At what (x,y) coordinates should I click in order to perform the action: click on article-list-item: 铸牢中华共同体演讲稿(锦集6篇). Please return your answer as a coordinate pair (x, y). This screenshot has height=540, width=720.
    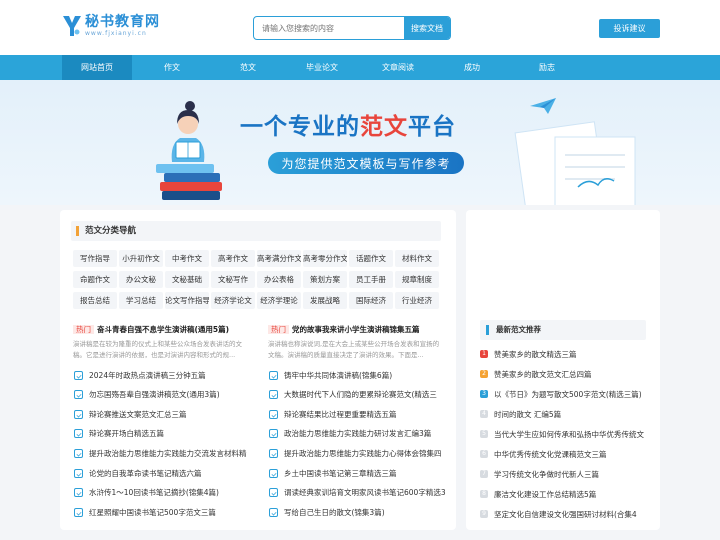
    Looking at the image, I should click on (359, 375).